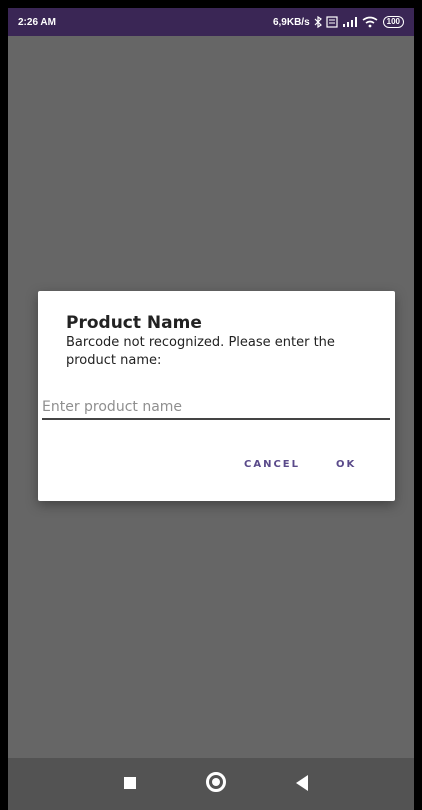 Image resolution: width=422 pixels, height=810 pixels. Describe the element at coordinates (346, 464) in the screenshot. I see `ok-button: OK` at that location.